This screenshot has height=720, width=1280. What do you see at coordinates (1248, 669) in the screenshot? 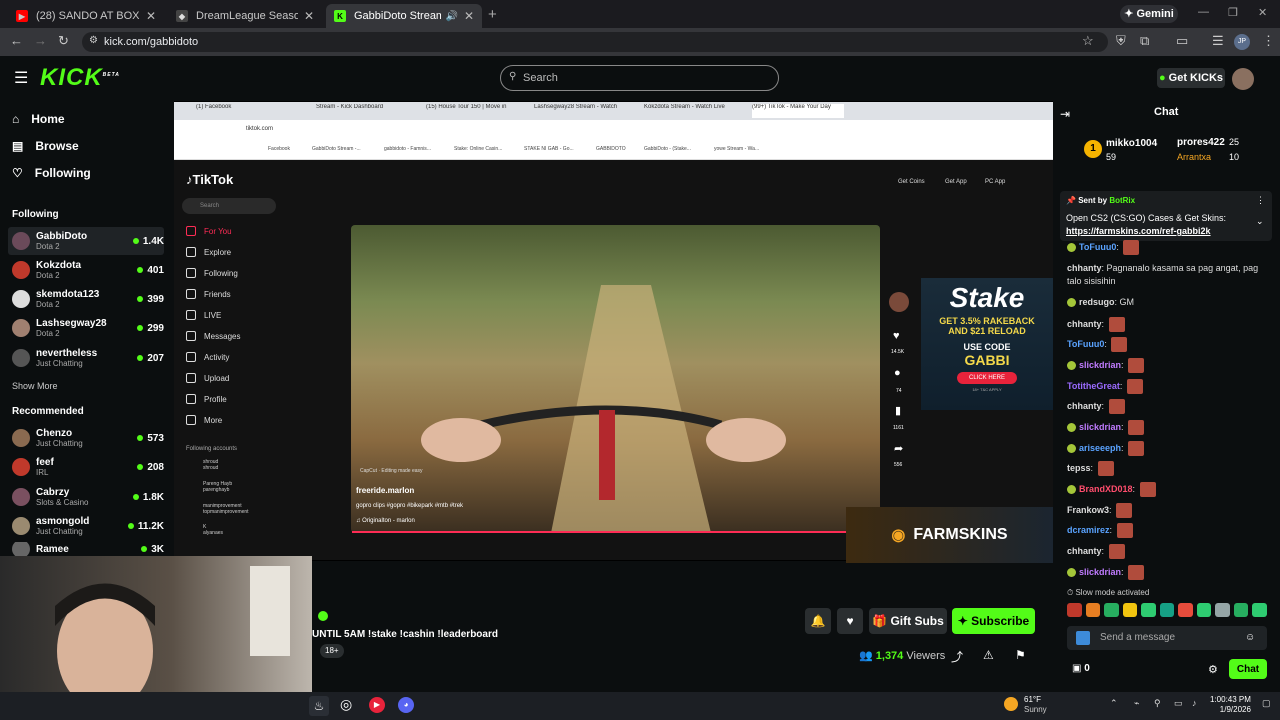
I see `send-chat-button: Chat` at bounding box center [1248, 669].